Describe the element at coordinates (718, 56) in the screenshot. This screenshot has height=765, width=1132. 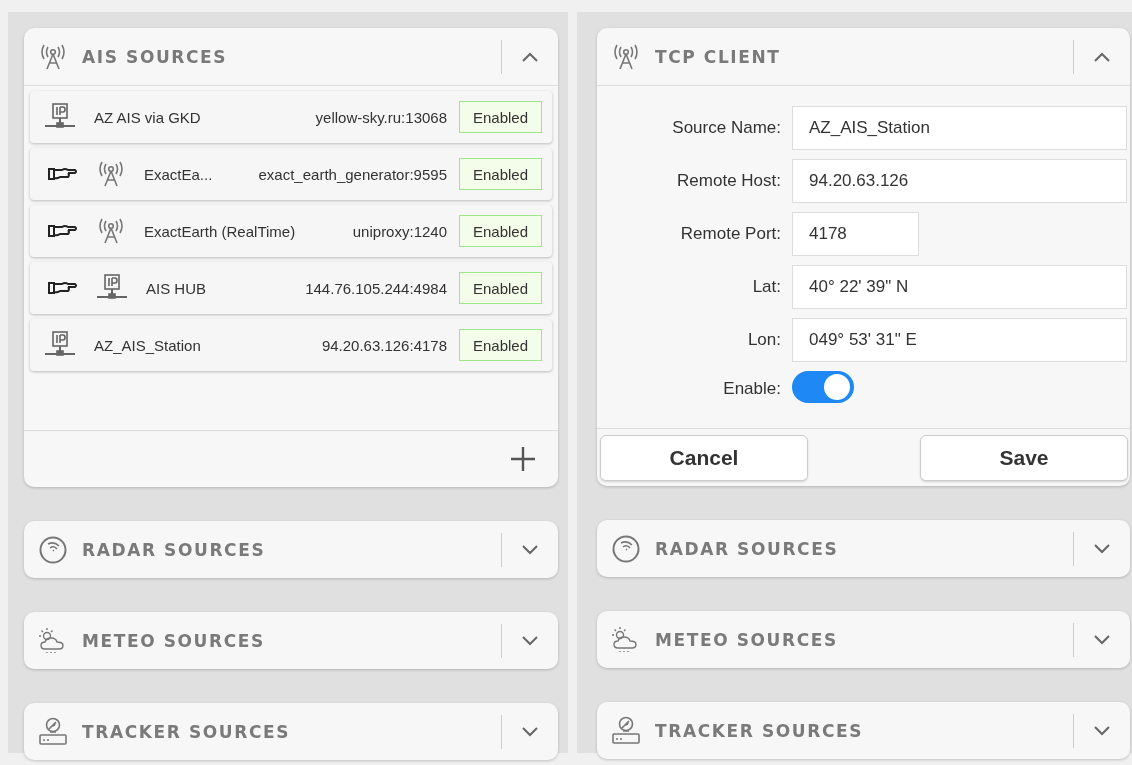
I see `section-title: TCP CLIENT` at that location.